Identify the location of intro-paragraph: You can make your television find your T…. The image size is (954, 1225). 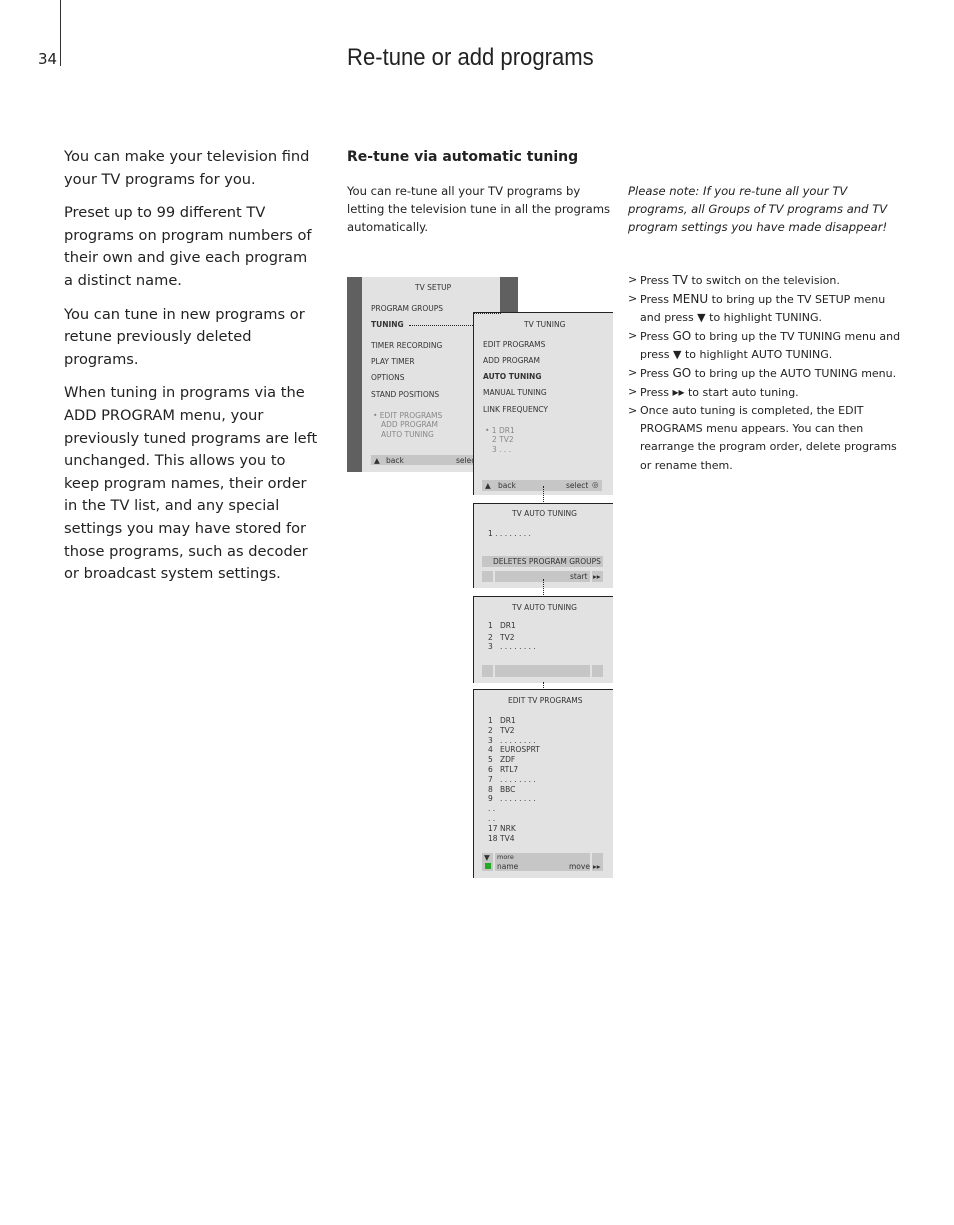
(187, 168).